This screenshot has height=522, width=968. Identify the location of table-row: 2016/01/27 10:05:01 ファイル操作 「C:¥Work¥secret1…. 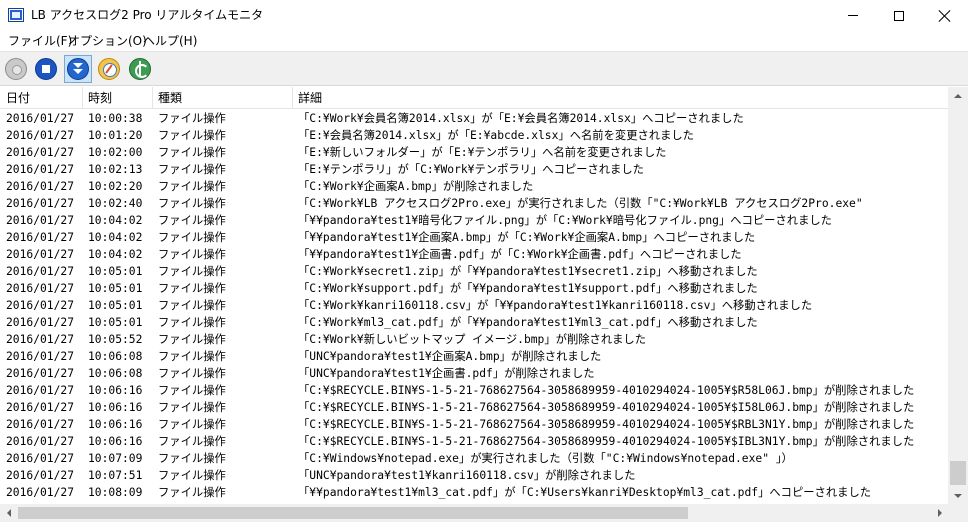
(474, 271).